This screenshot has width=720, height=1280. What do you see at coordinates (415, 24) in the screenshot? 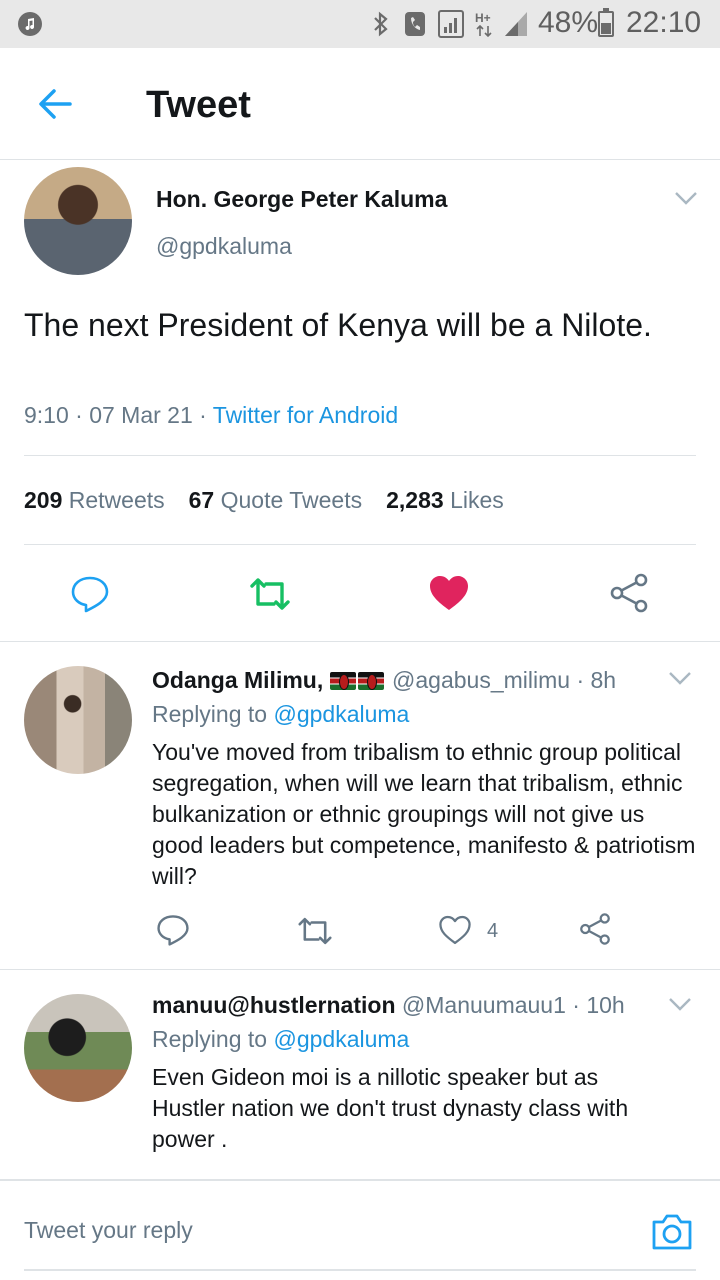
I see `vibrate-icon` at bounding box center [415, 24].